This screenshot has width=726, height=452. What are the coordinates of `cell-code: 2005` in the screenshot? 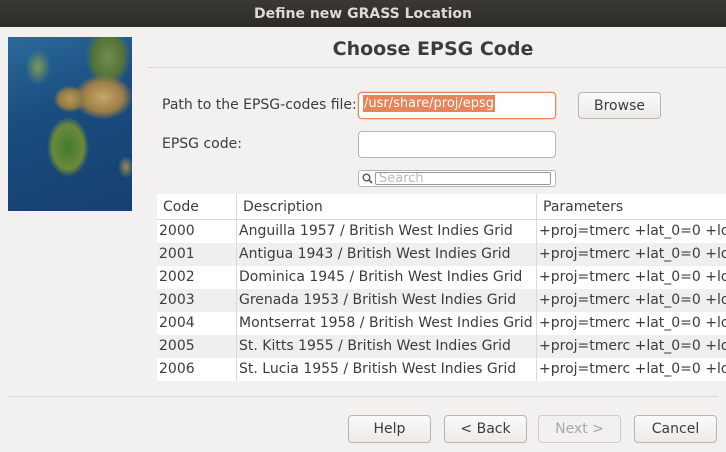 It's located at (197, 346).